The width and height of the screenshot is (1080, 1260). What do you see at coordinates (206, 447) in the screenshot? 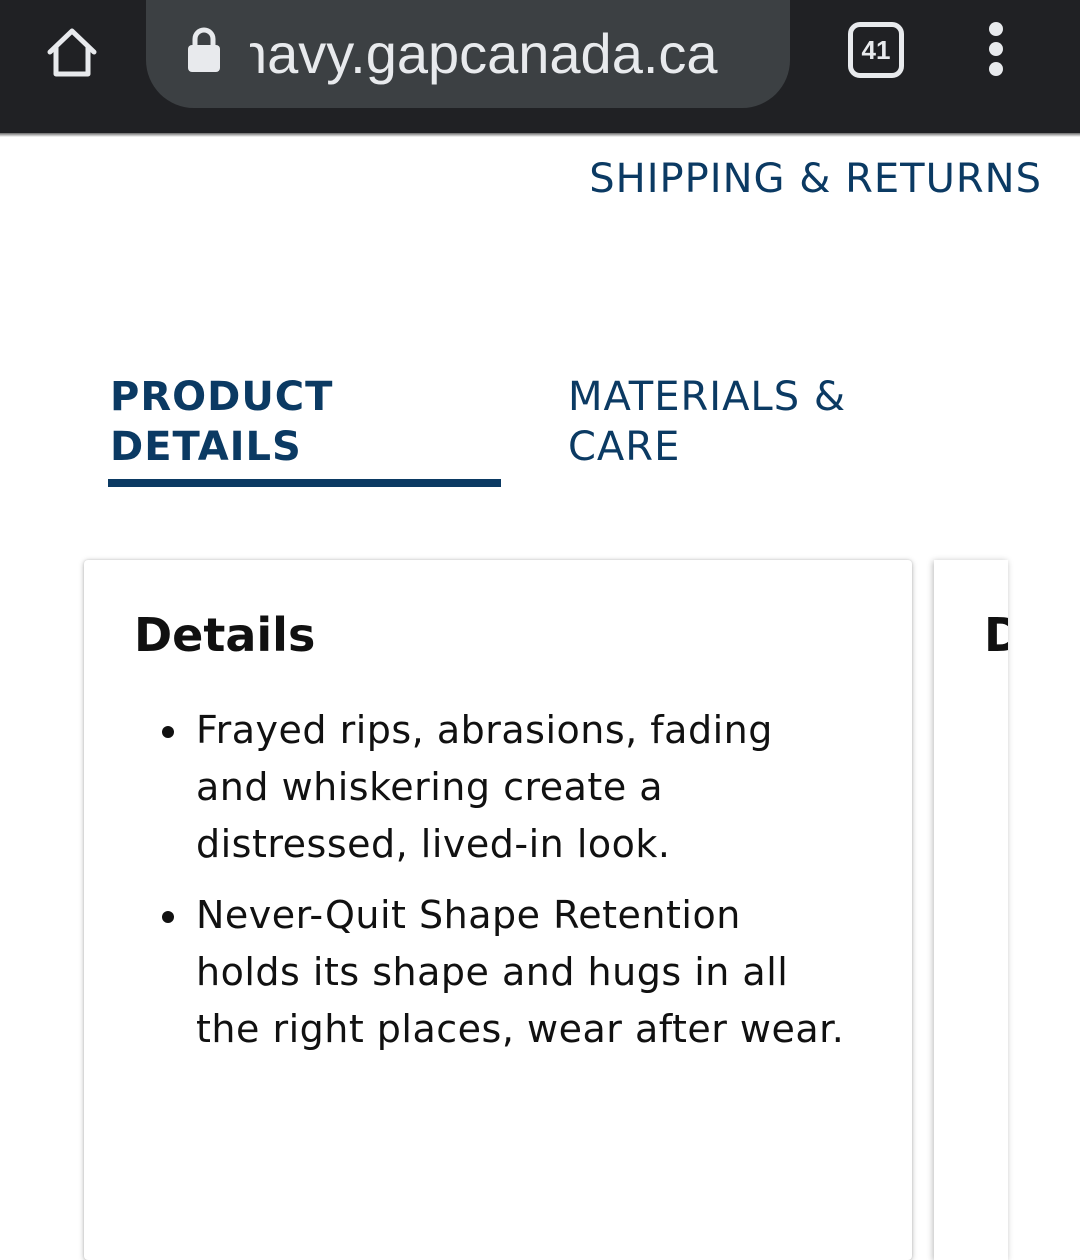
I see `tab-label-line2: DETAILS` at bounding box center [206, 447].